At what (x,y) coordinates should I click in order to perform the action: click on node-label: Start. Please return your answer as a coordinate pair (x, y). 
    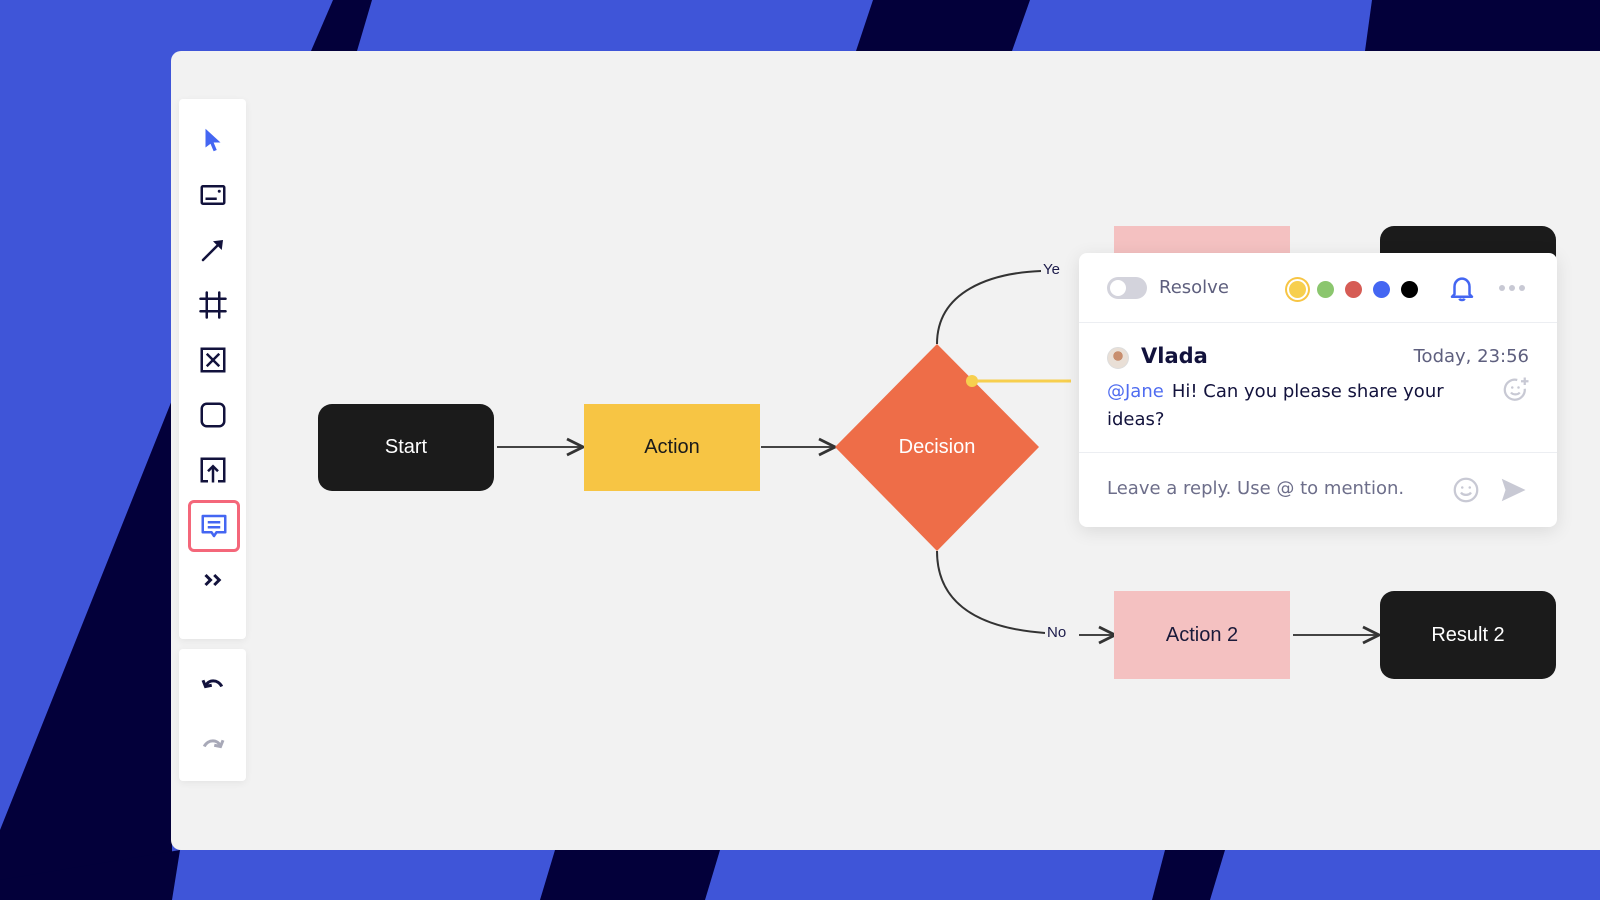
    Looking at the image, I should click on (406, 447).